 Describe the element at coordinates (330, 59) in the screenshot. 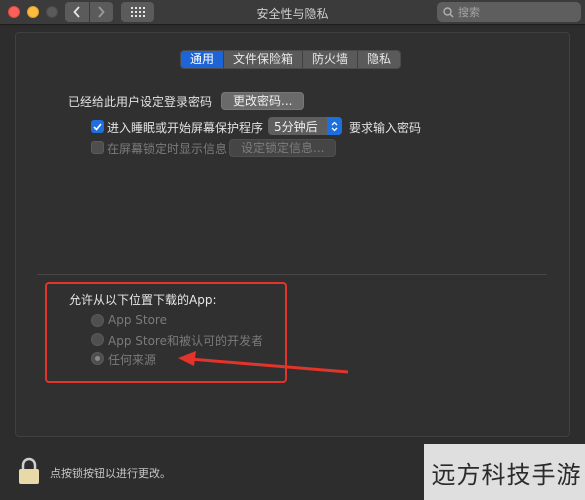

I see `tab-firewall: 防火墙` at that location.